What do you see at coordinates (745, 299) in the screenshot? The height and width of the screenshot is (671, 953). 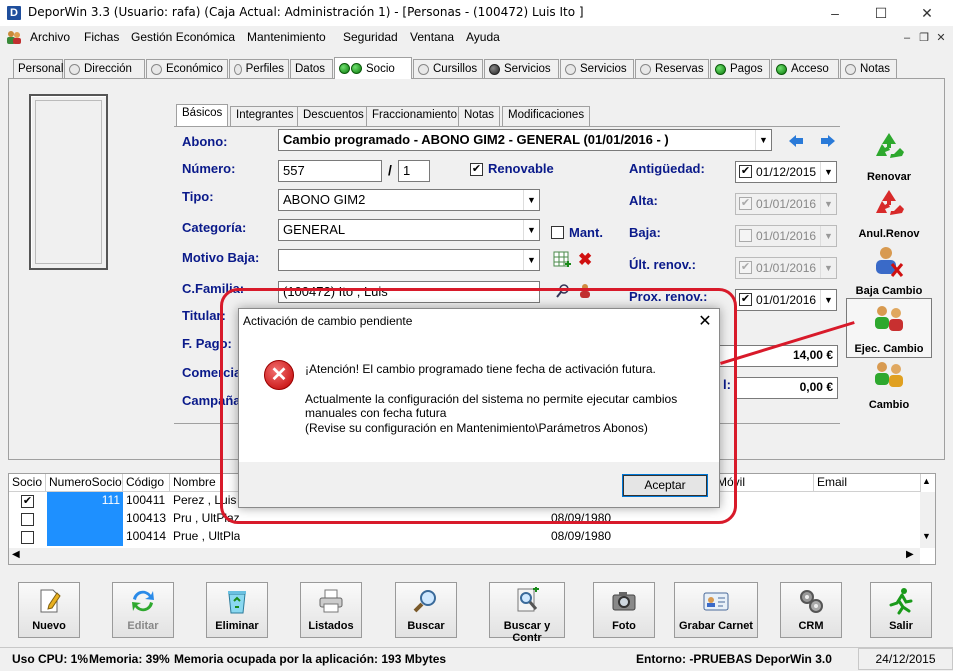 I see `prox-renov-checkbox: ✔` at bounding box center [745, 299].